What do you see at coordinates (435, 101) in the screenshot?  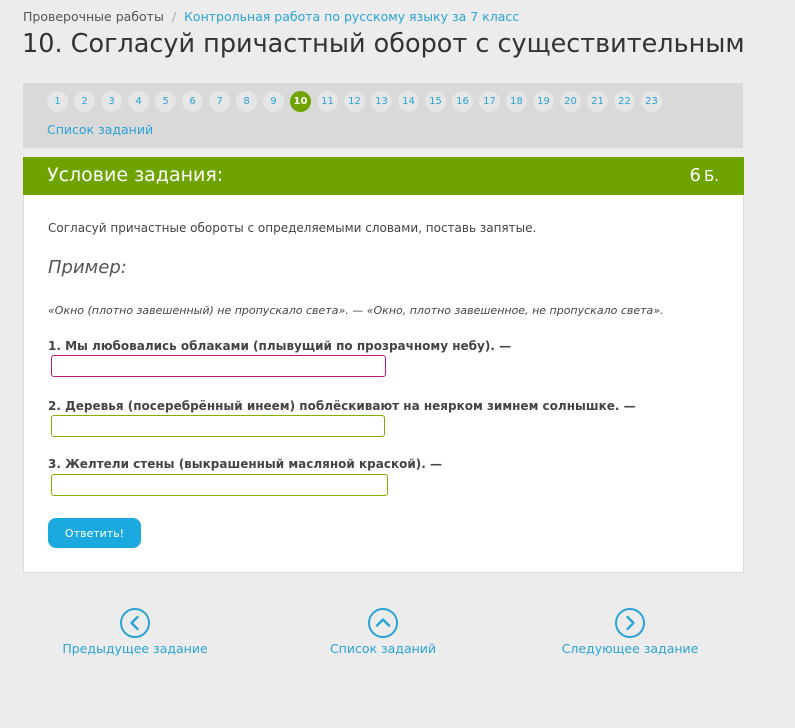 I see `task-pill-15: 15` at bounding box center [435, 101].